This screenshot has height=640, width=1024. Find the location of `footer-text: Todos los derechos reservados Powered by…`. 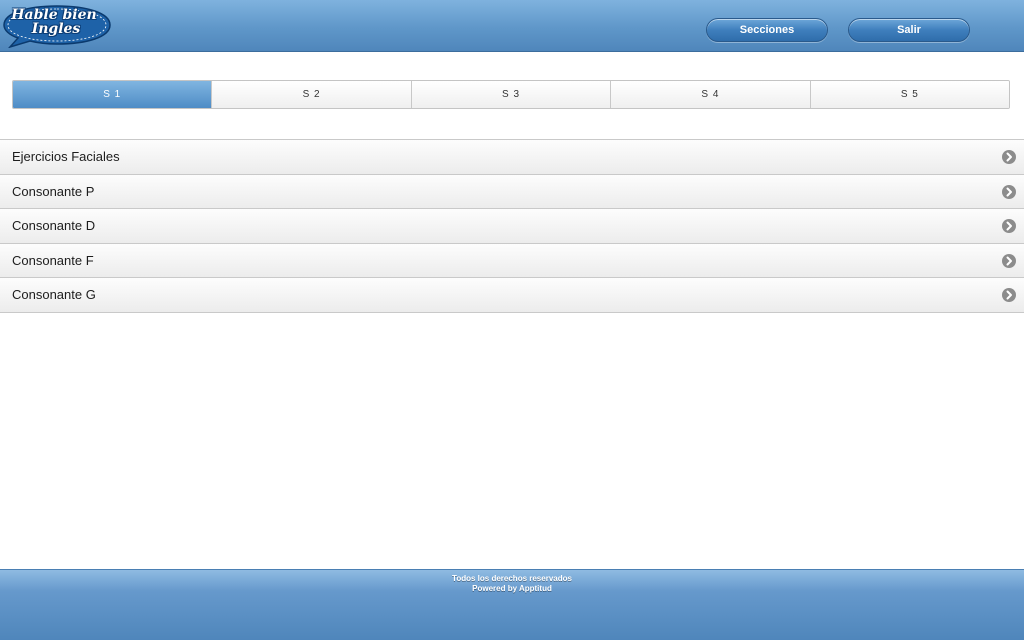

footer-text: Todos los derechos reservados Powered by… is located at coordinates (512, 584).